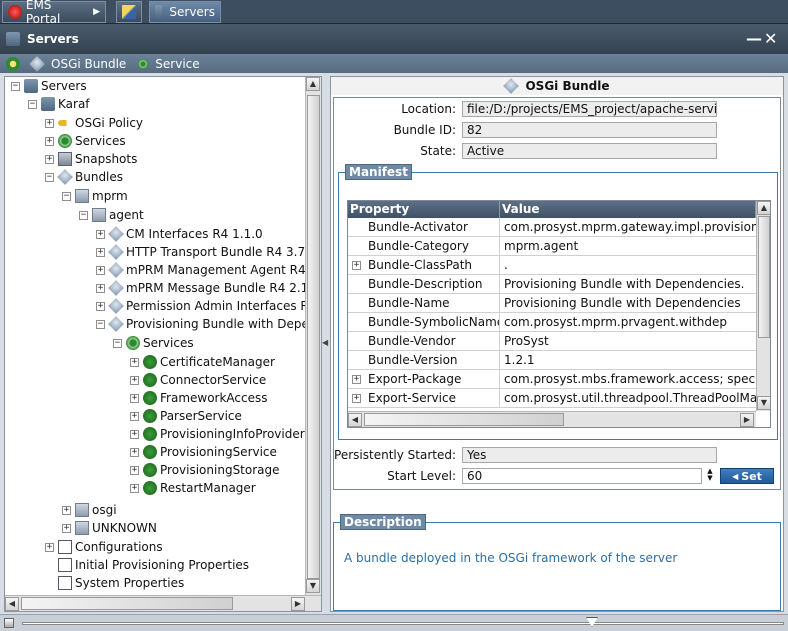  I want to click on column-header-value: Value, so click(628, 209).